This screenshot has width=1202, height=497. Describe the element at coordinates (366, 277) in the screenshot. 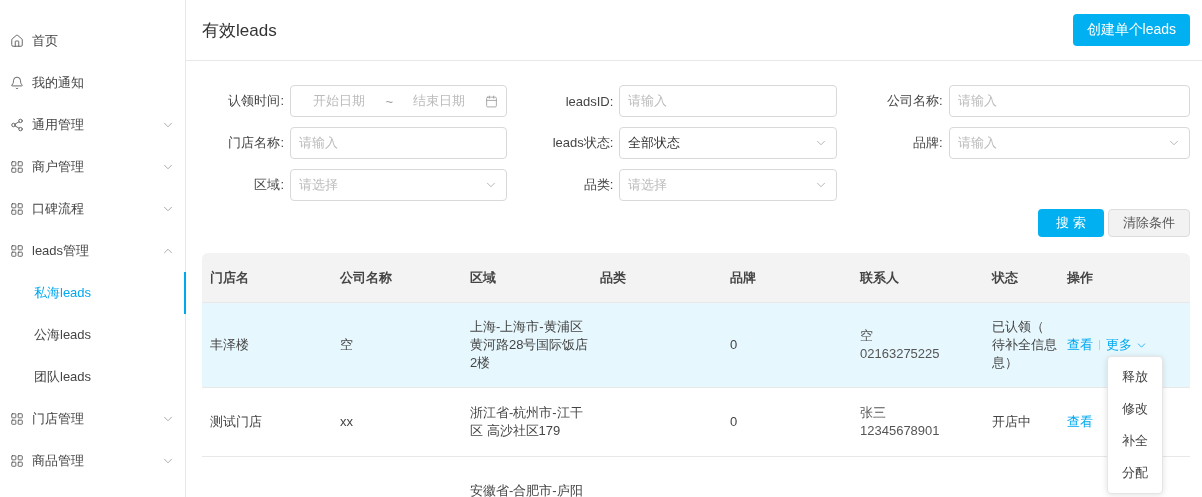

I see `column-header: 公司名称` at that location.